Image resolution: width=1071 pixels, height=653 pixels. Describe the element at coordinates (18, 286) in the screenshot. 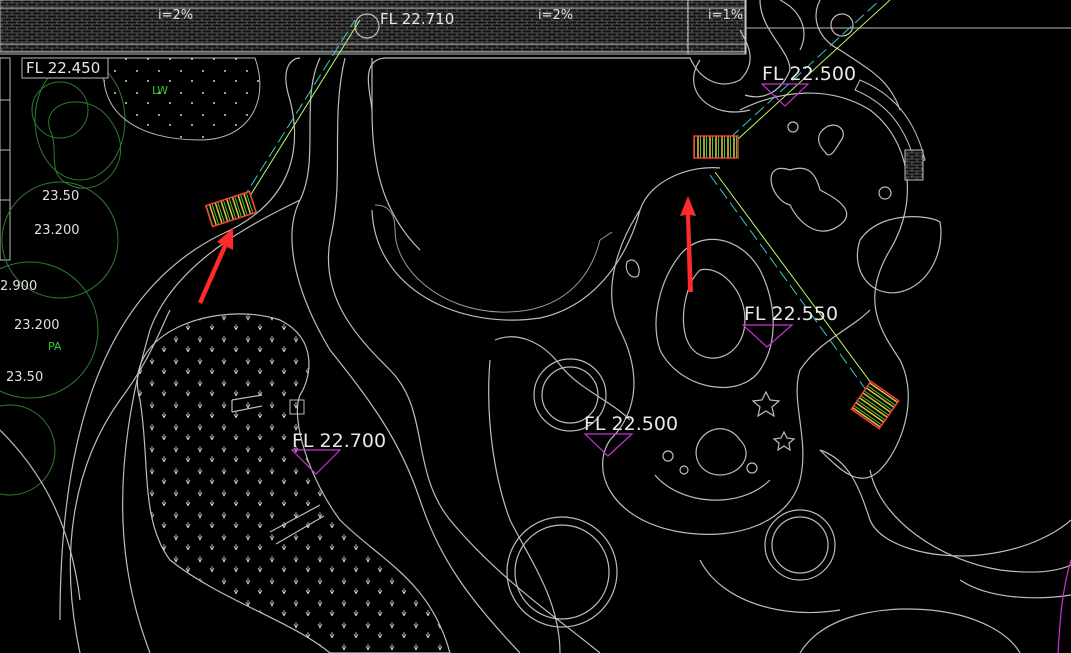

I see `spot-height: 2.900` at that location.